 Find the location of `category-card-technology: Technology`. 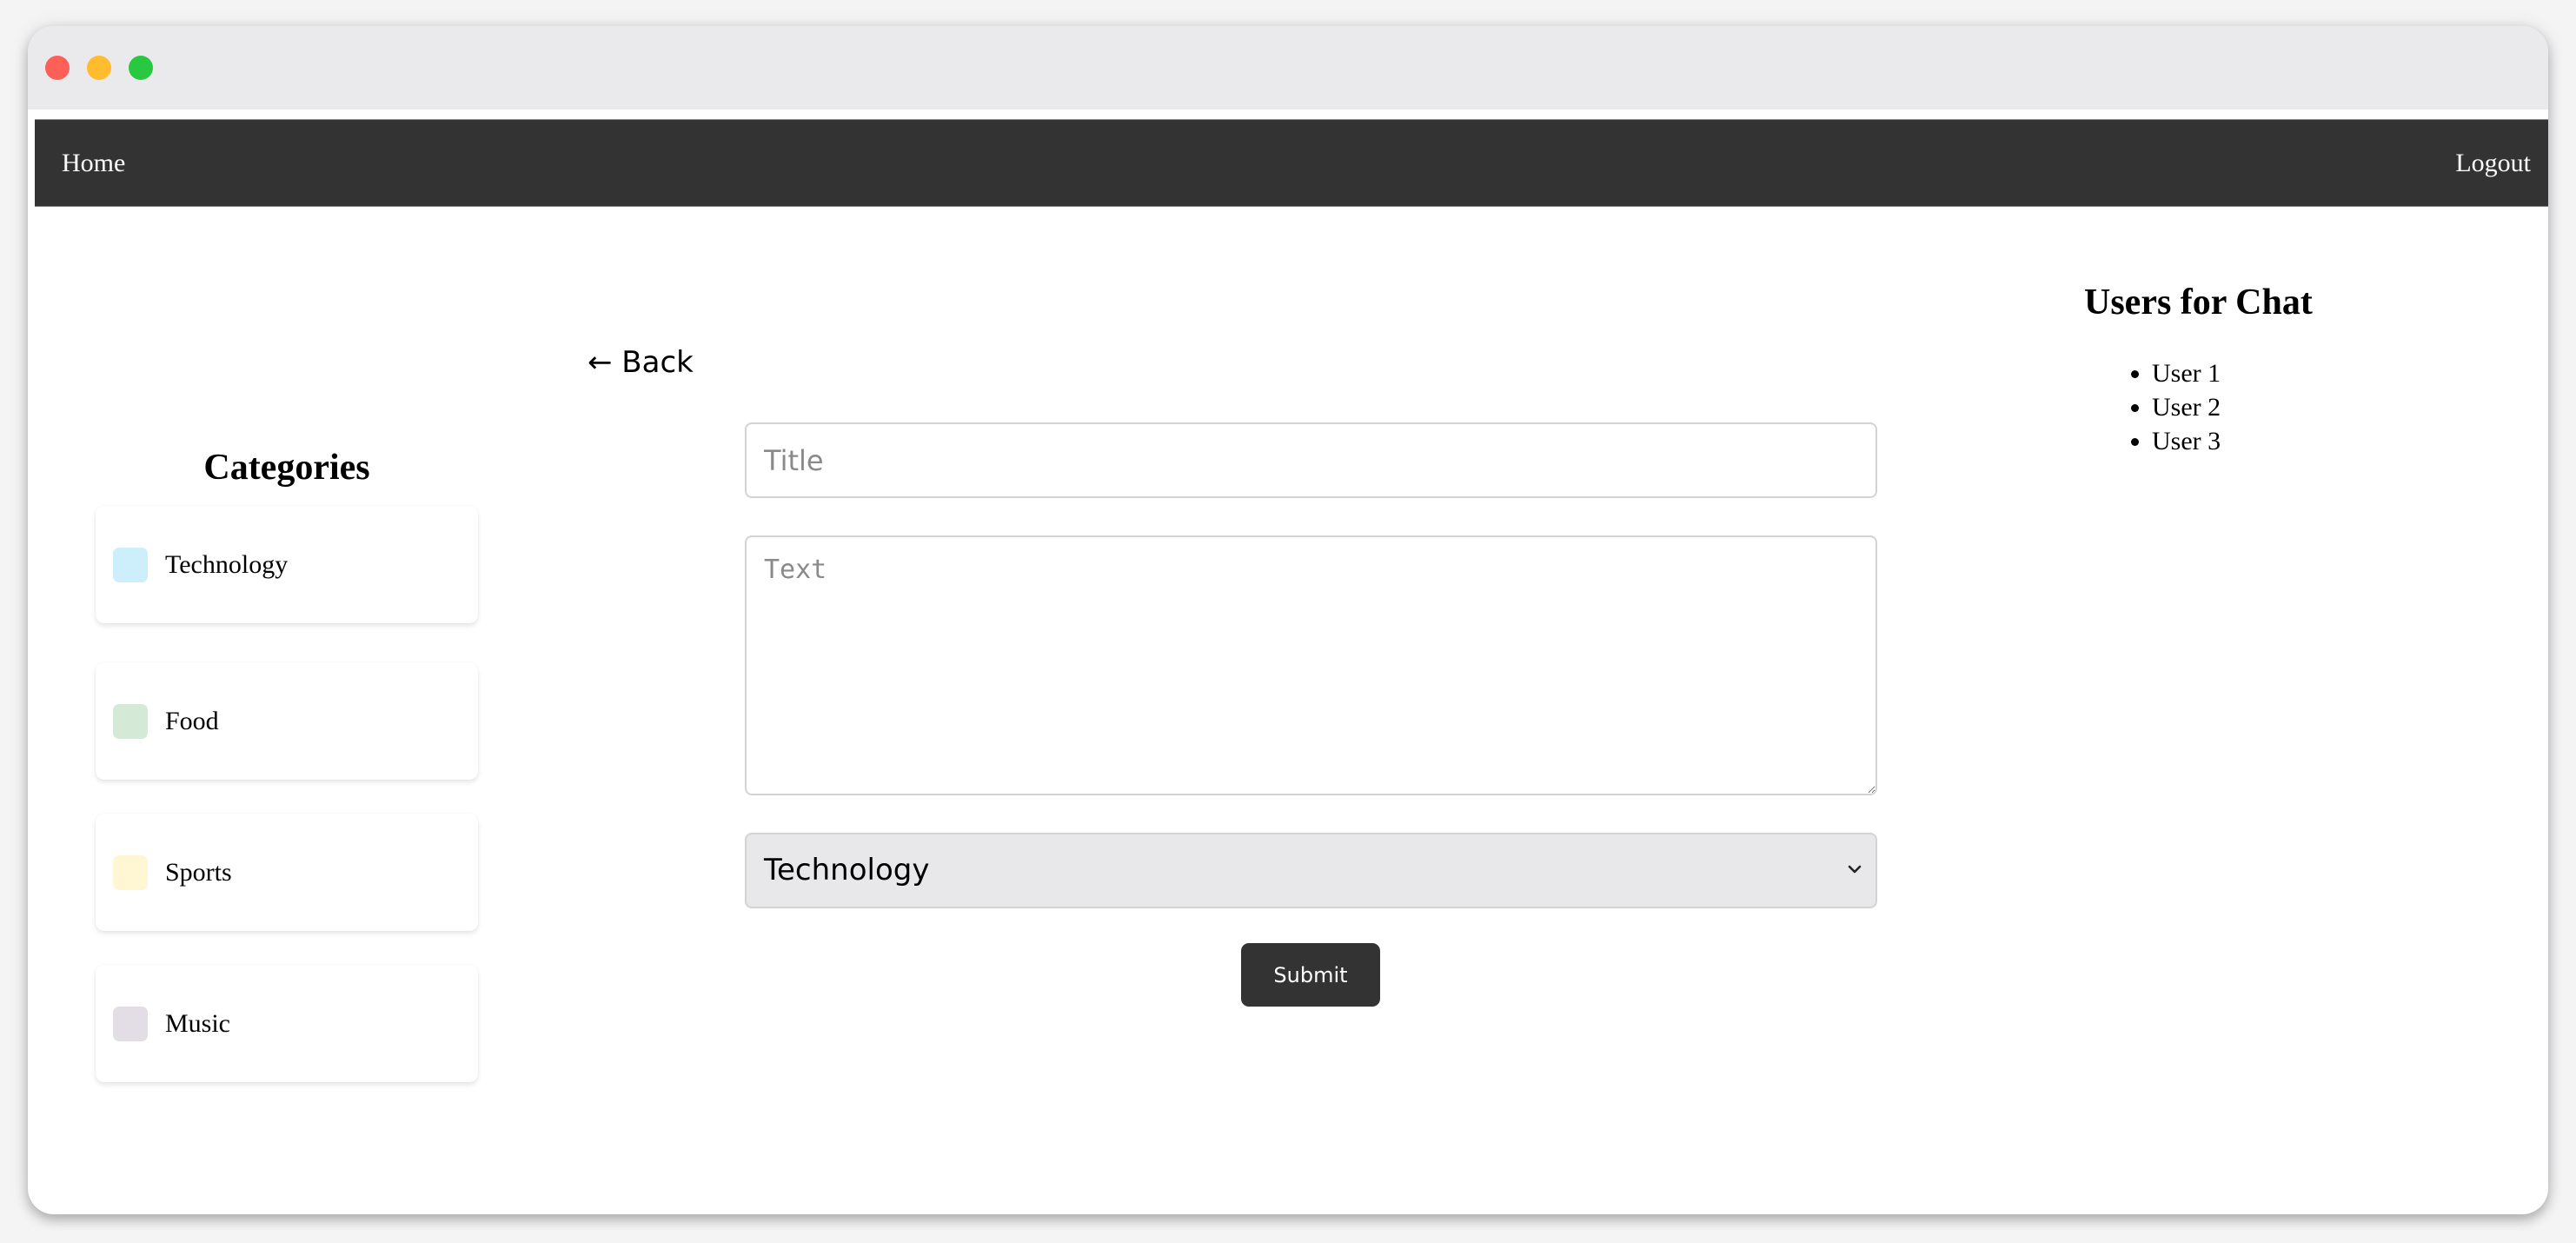

category-card-technology: Technology is located at coordinates (287, 564).